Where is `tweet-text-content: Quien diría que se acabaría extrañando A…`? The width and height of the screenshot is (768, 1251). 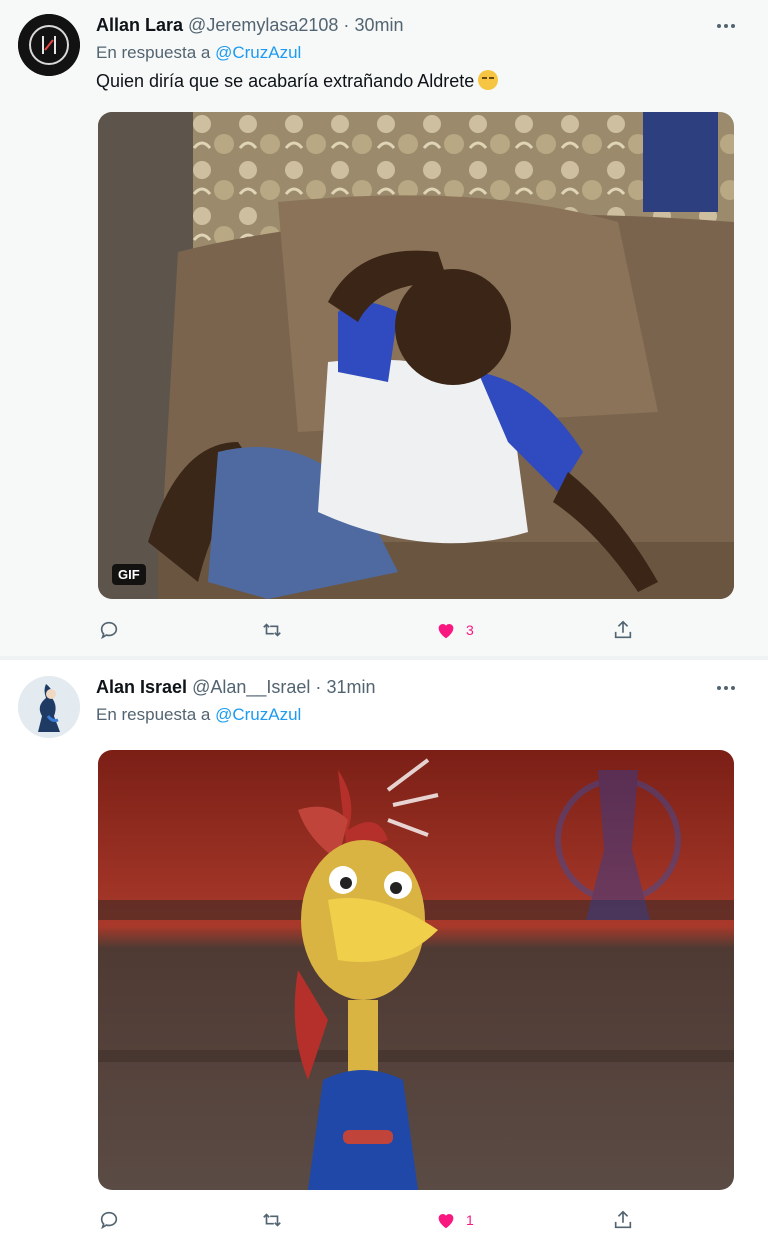
tweet-text-content: Quien diría que se acabaría extrañando A… is located at coordinates (285, 81).